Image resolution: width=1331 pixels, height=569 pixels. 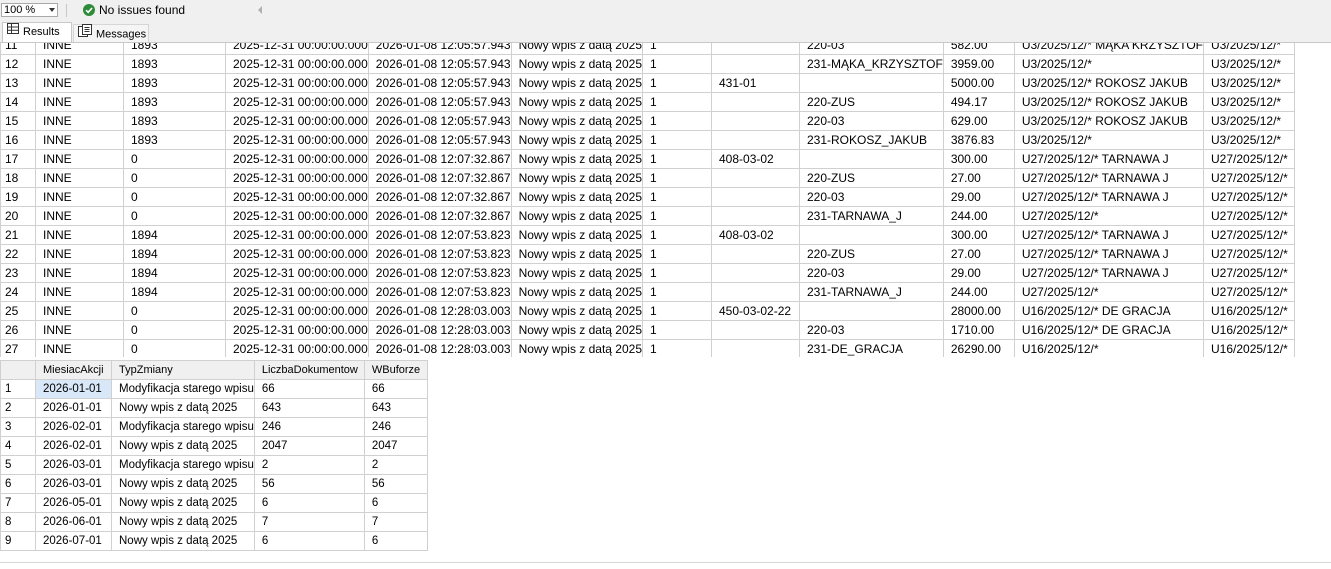 I want to click on table-cell: 2047, so click(x=309, y=446).